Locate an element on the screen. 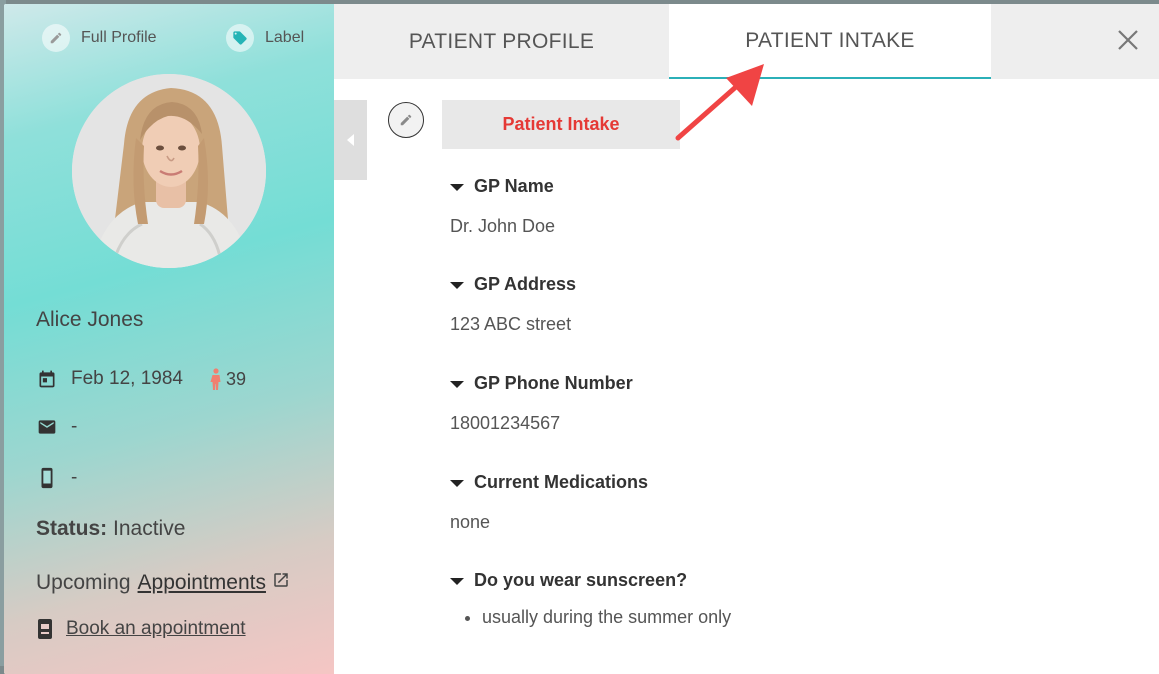 The height and width of the screenshot is (674, 1159). chevron-left-icon is located at coordinates (350, 140).